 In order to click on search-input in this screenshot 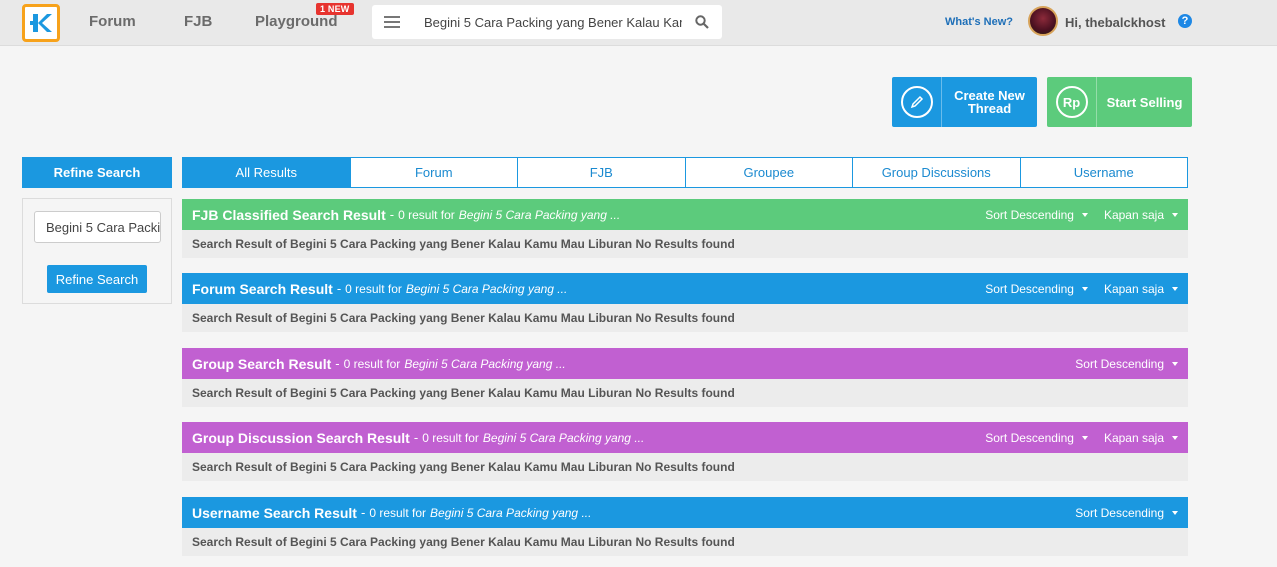, I will do `click(547, 22)`.